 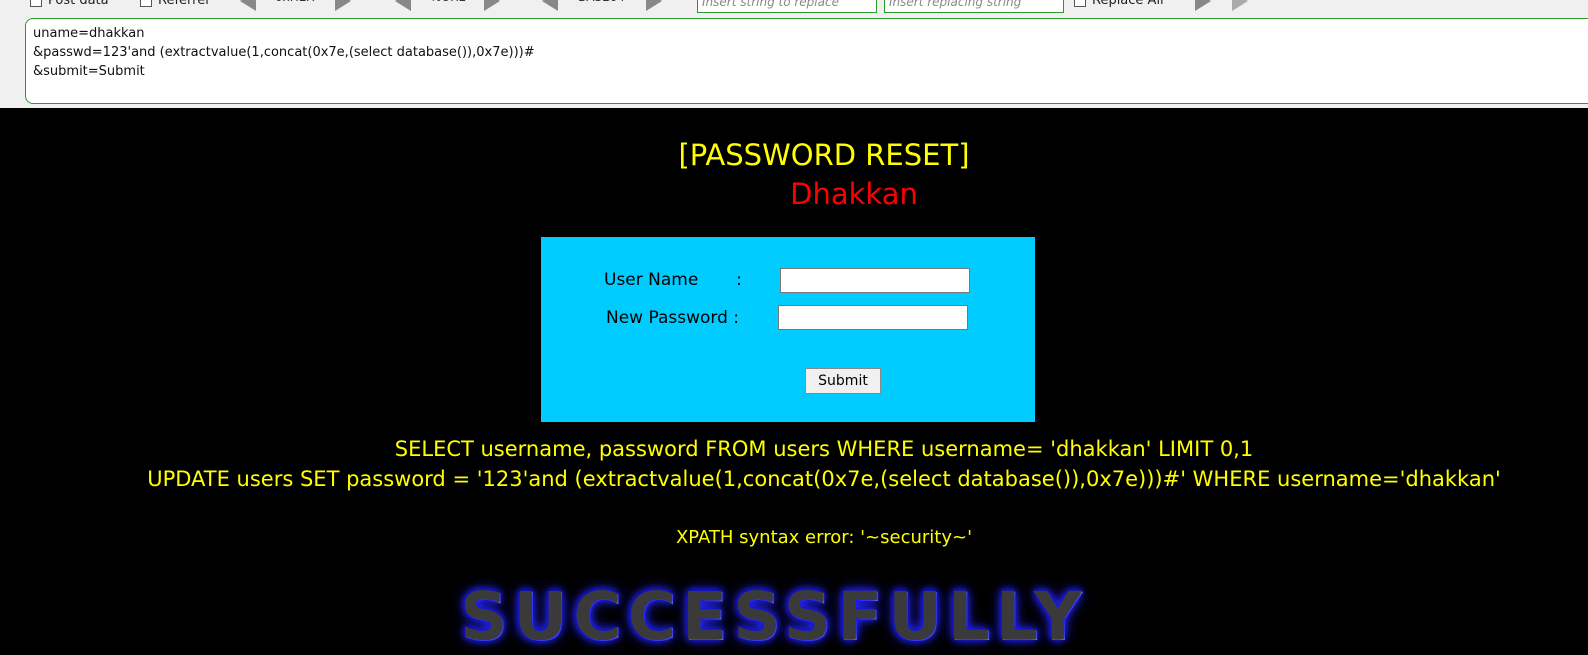 What do you see at coordinates (89, 33) in the screenshot?
I see `post-data-line: uname=dhakkan` at bounding box center [89, 33].